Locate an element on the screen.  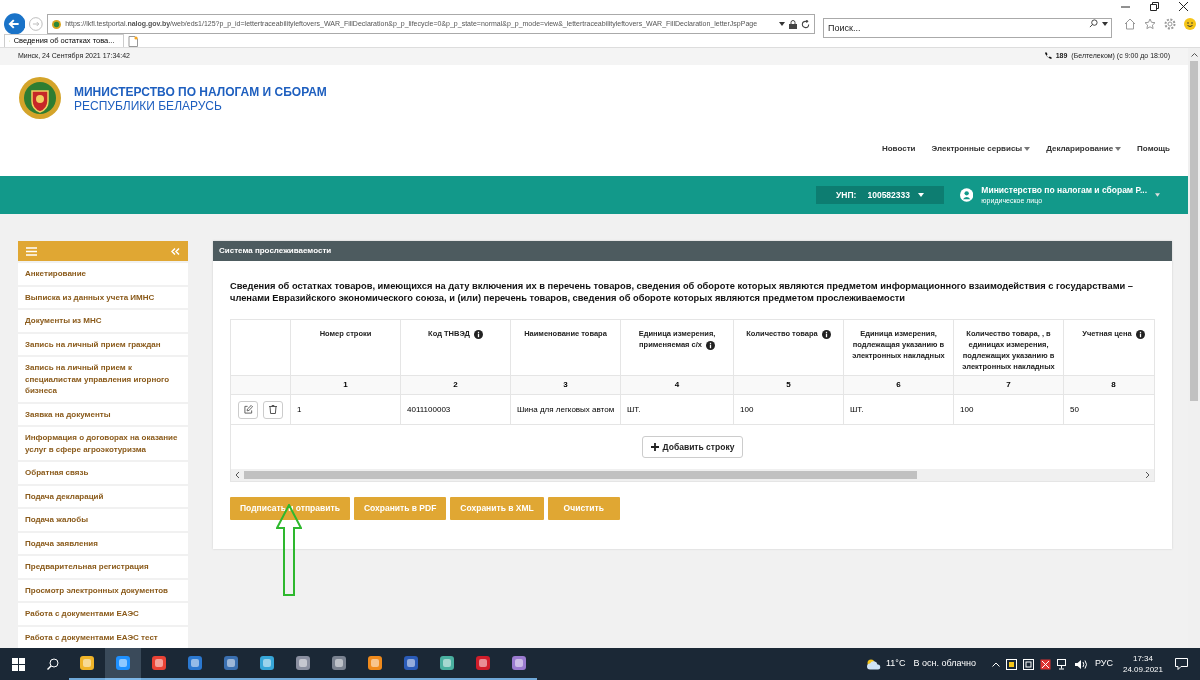
sidebar-item: Предварительная регистрация is located at coordinates (103, 567).